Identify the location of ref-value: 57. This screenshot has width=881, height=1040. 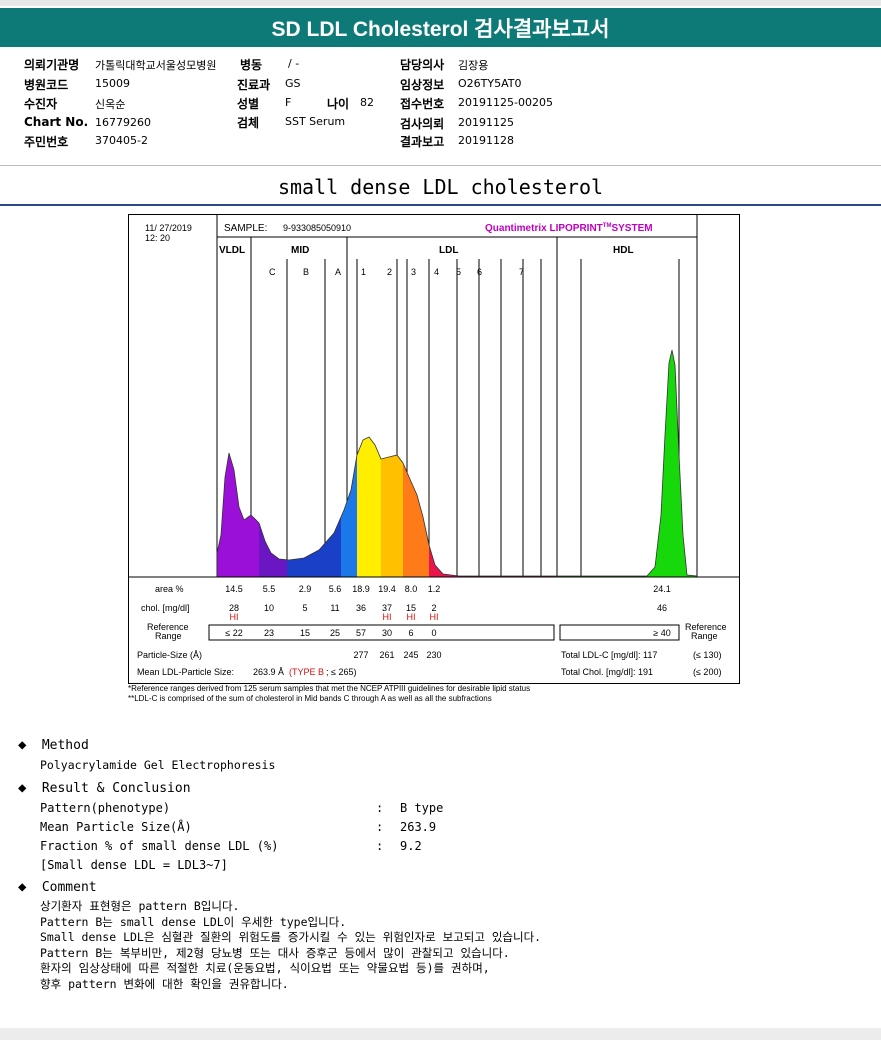
(361, 633).